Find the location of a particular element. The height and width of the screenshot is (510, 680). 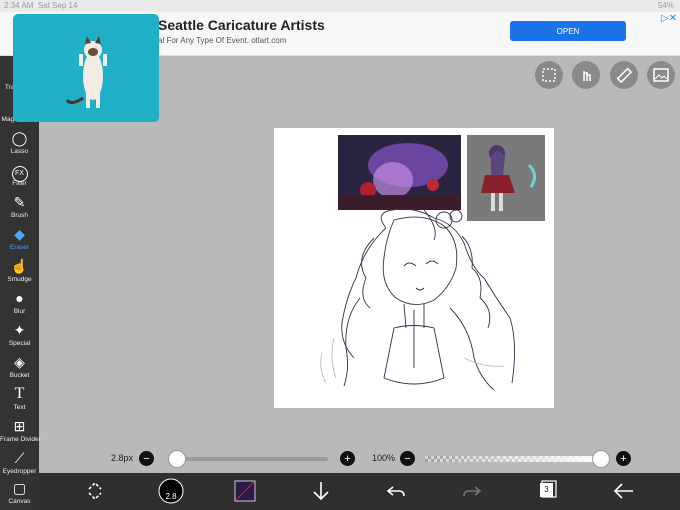

tool-label: Filter is located at coordinates (19, 183).